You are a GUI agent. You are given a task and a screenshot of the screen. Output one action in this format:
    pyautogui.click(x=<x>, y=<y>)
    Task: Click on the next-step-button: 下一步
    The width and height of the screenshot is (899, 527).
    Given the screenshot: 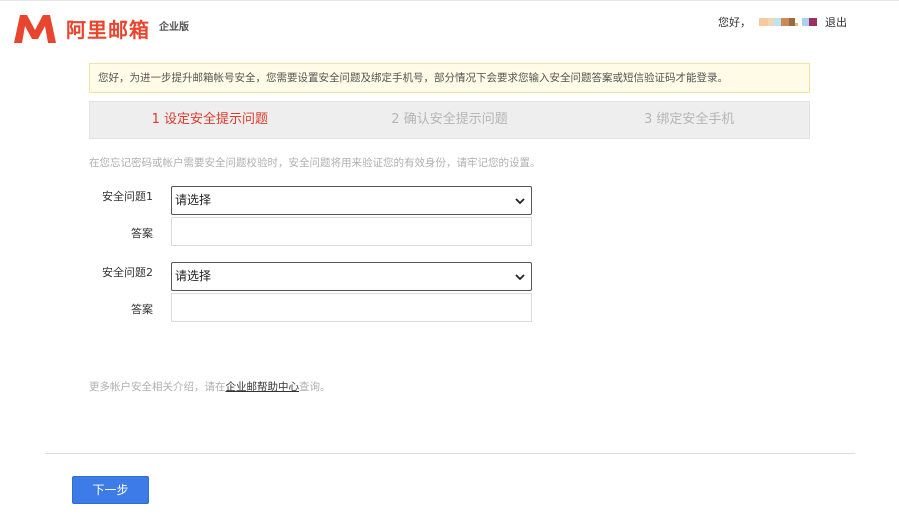 What is the action you would take?
    pyautogui.click(x=110, y=490)
    